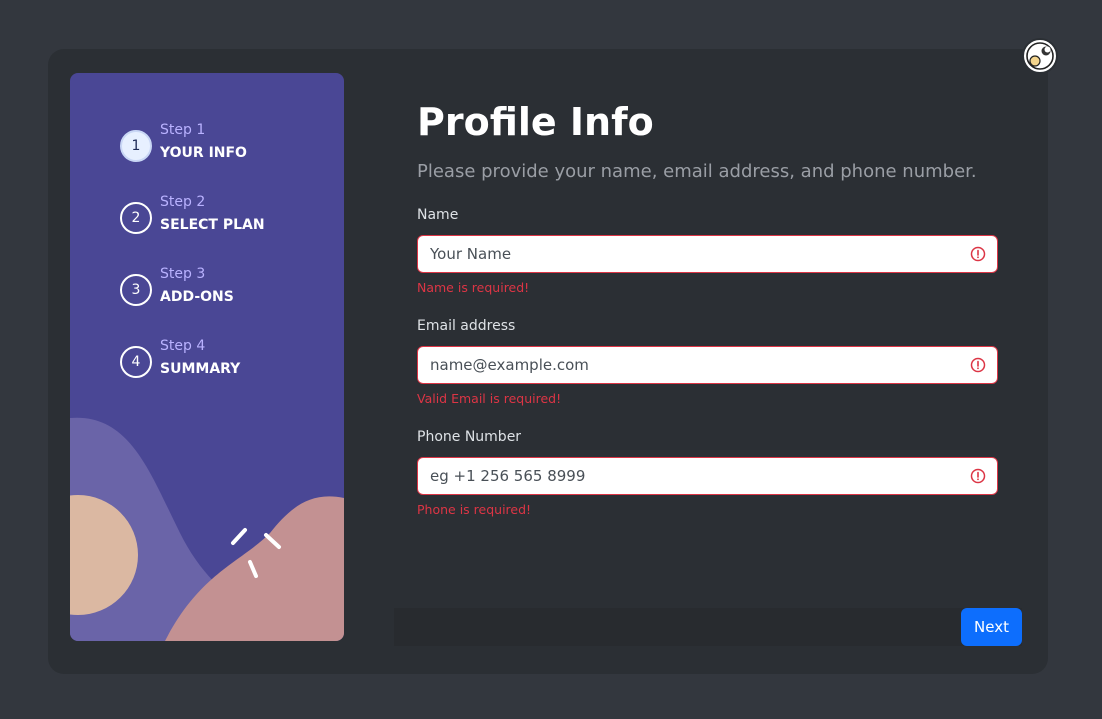 Image resolution: width=1102 pixels, height=719 pixels. What do you see at coordinates (183, 202) in the screenshot?
I see `step-sub-label: Step 2` at bounding box center [183, 202].